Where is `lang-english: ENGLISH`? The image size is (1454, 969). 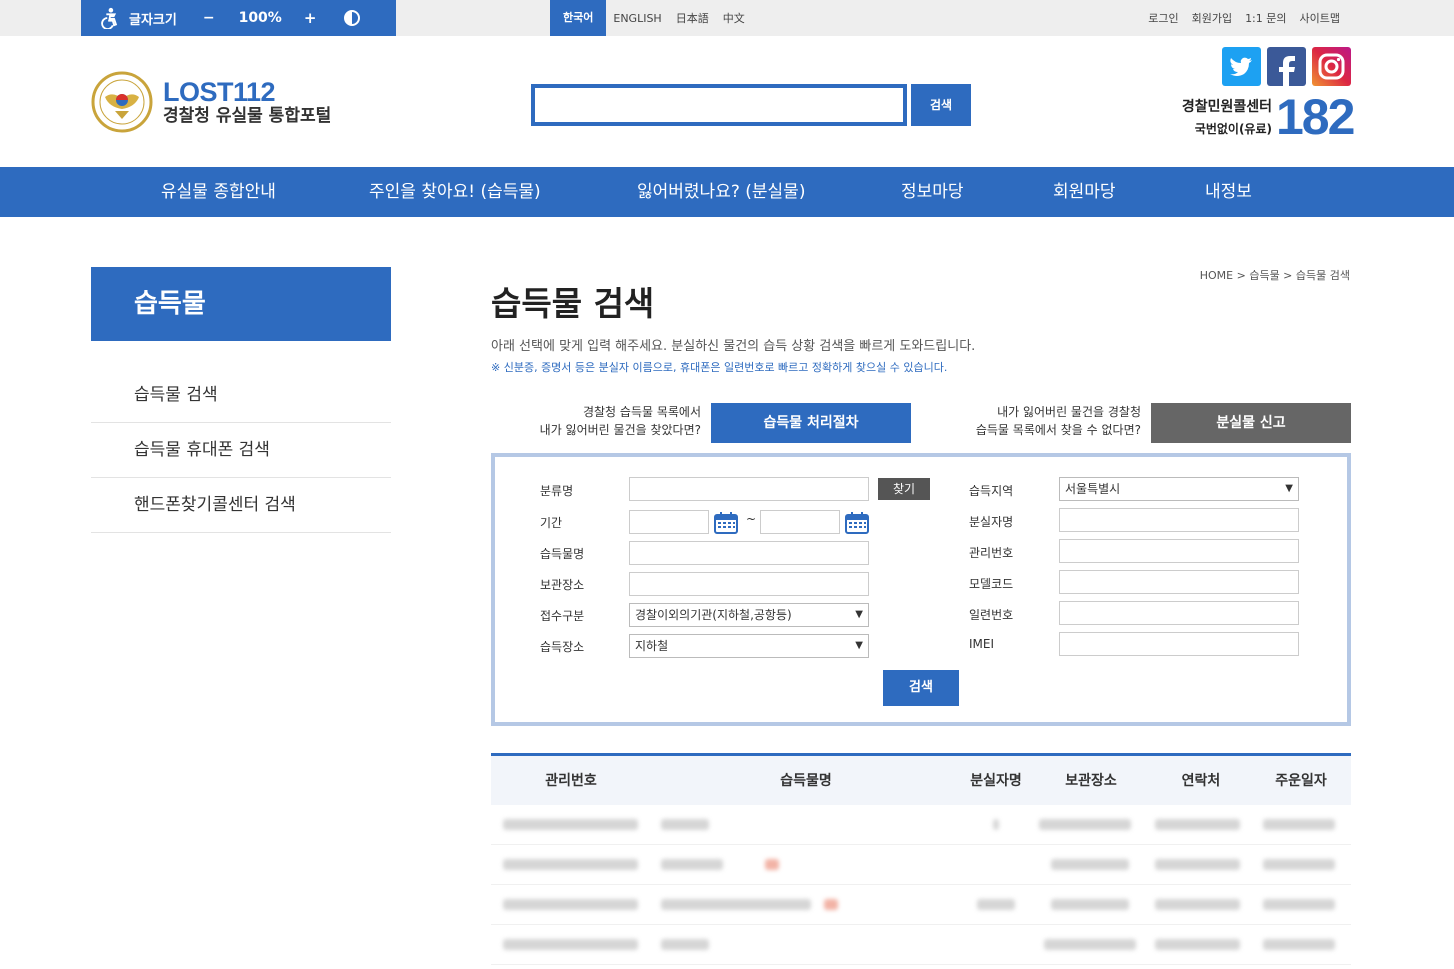
lang-english: ENGLISH is located at coordinates (637, 18).